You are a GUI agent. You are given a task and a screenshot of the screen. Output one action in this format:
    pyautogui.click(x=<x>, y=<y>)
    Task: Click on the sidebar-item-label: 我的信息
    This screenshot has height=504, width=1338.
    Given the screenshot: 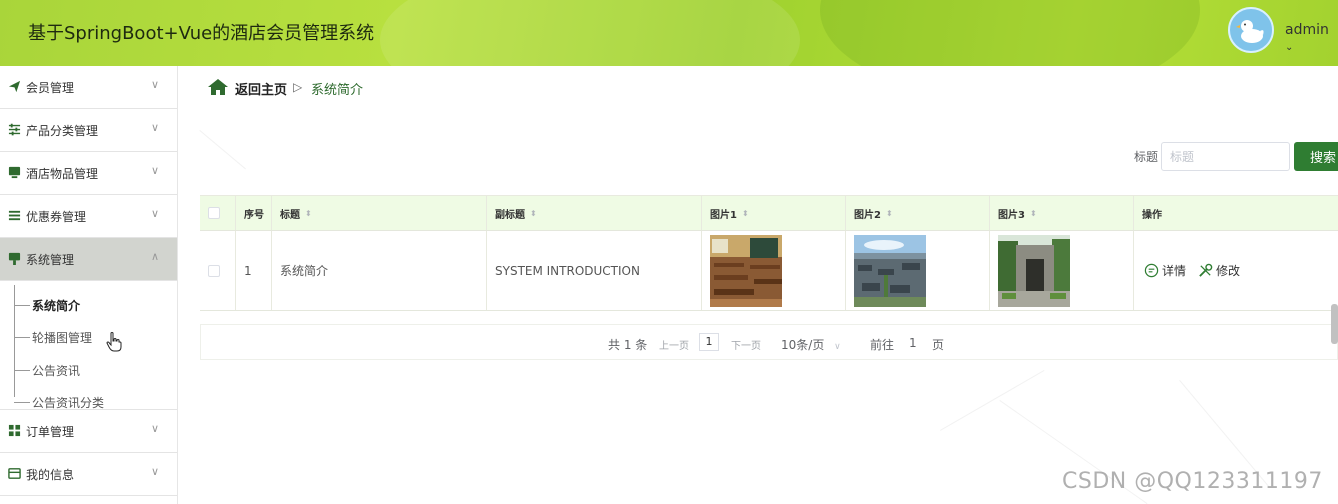 What is the action you would take?
    pyautogui.click(x=50, y=475)
    